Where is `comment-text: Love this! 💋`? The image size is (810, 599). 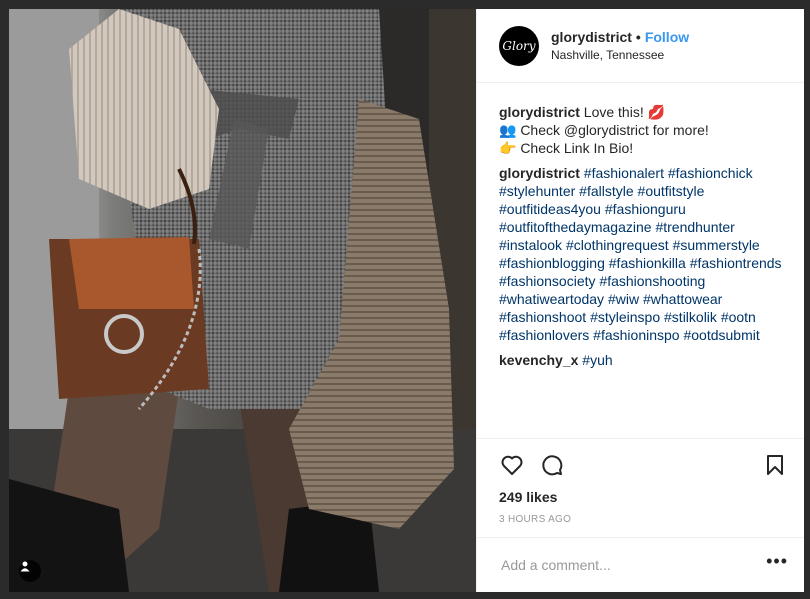 comment-text: Love this! 💋 is located at coordinates (624, 112).